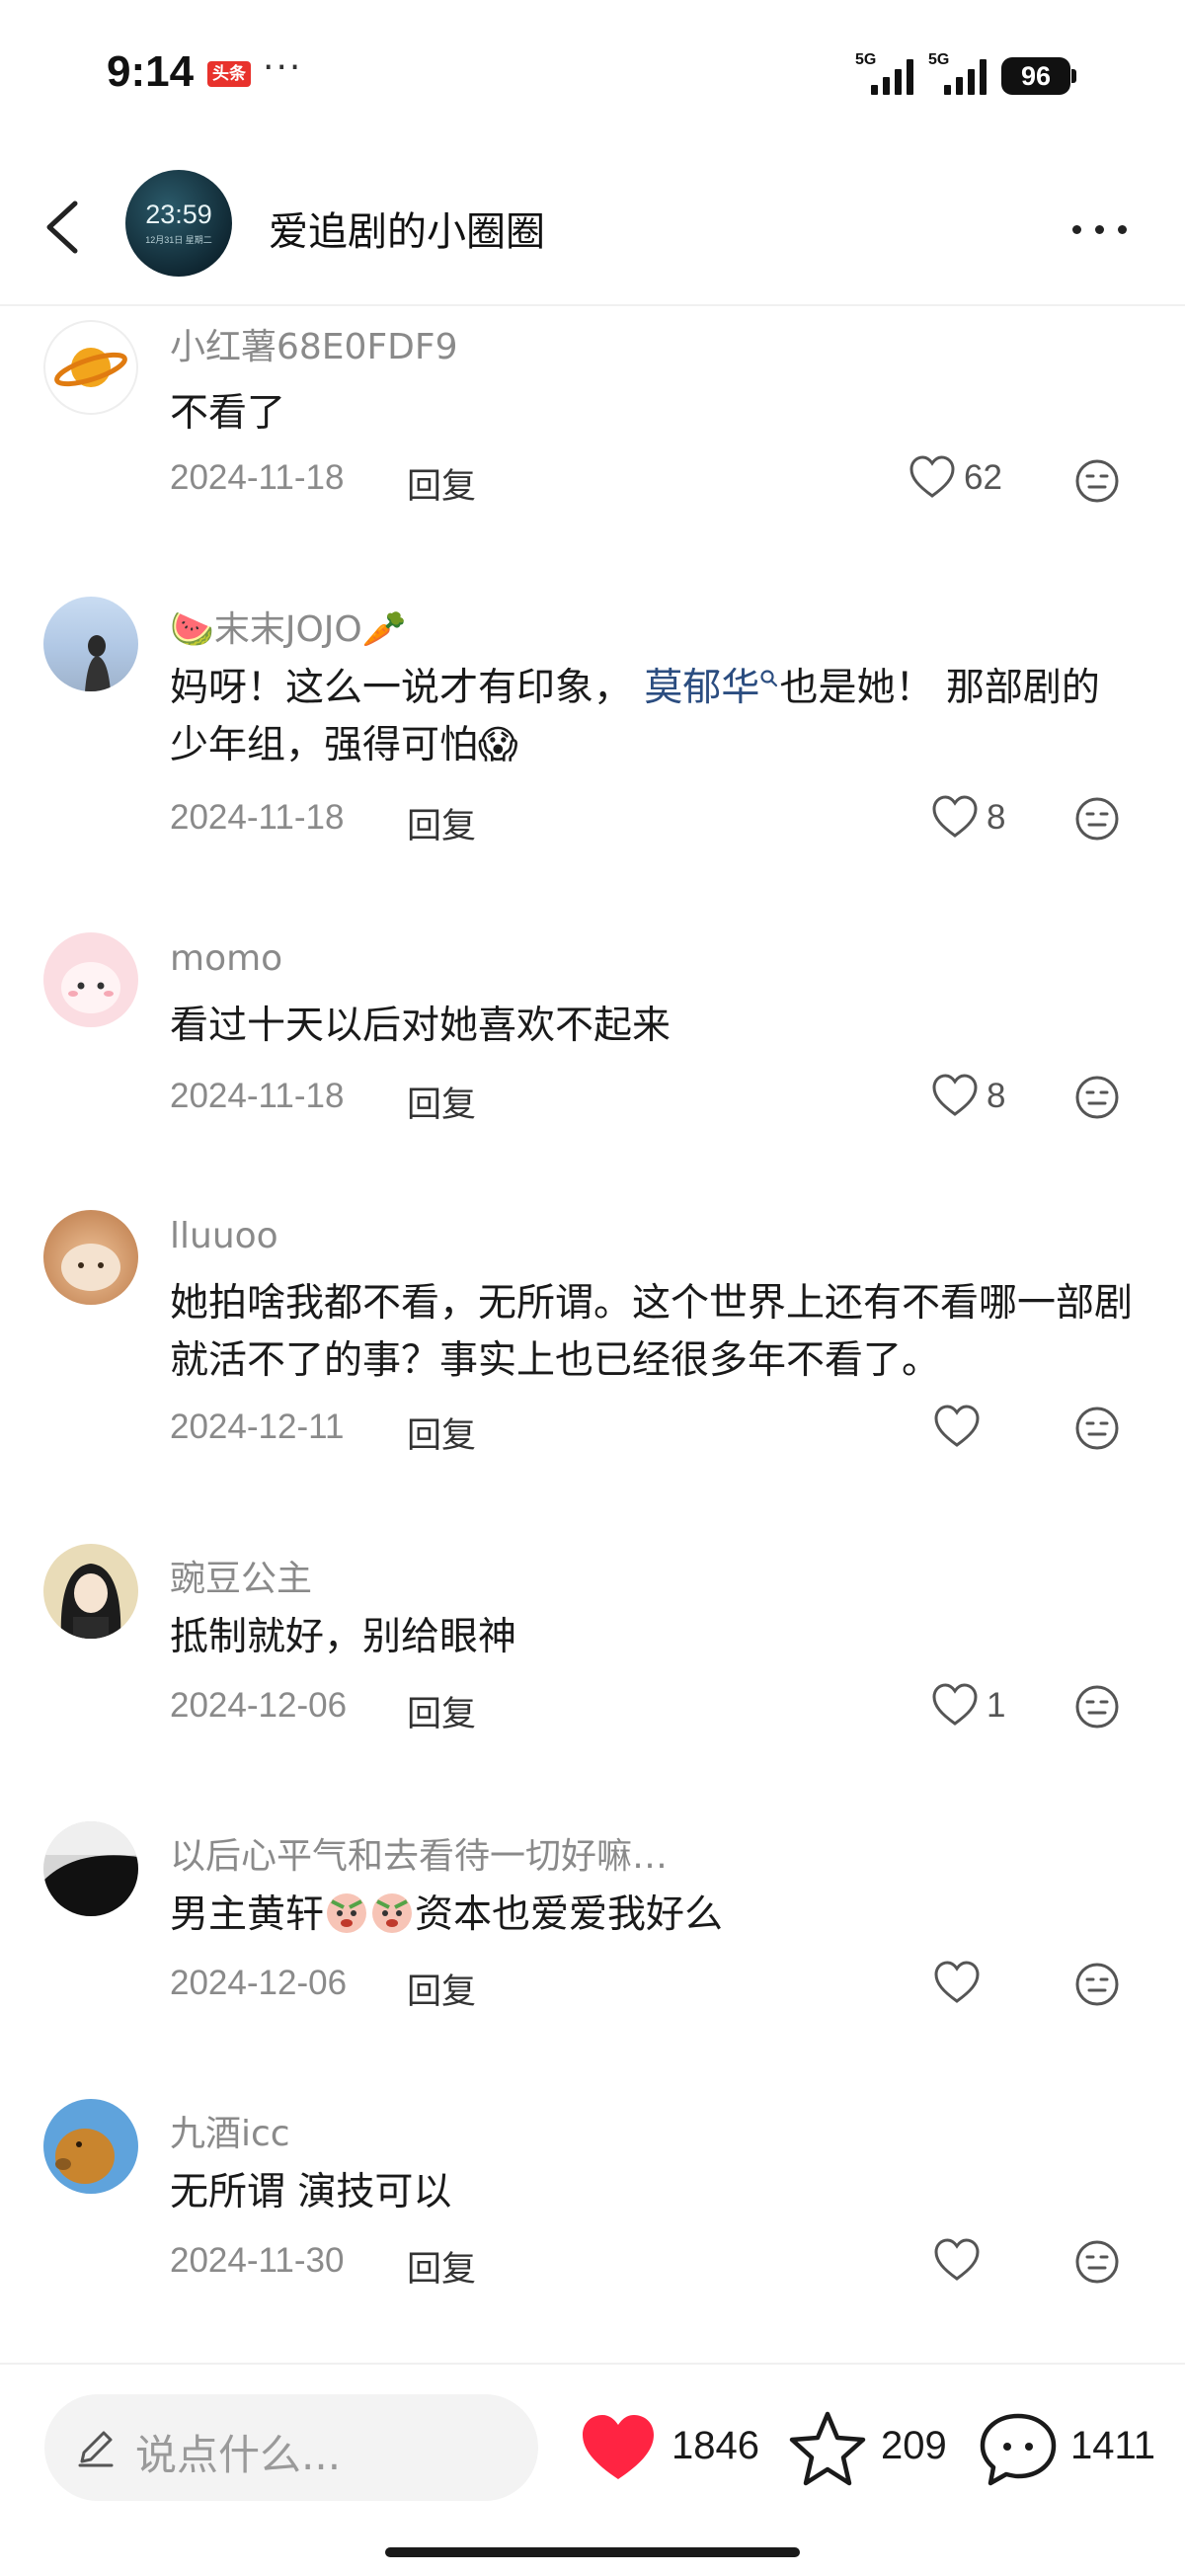 This screenshot has height=2576, width=1185. What do you see at coordinates (259, 1705) in the screenshot?
I see `comment-date: 2024-12-06` at bounding box center [259, 1705].